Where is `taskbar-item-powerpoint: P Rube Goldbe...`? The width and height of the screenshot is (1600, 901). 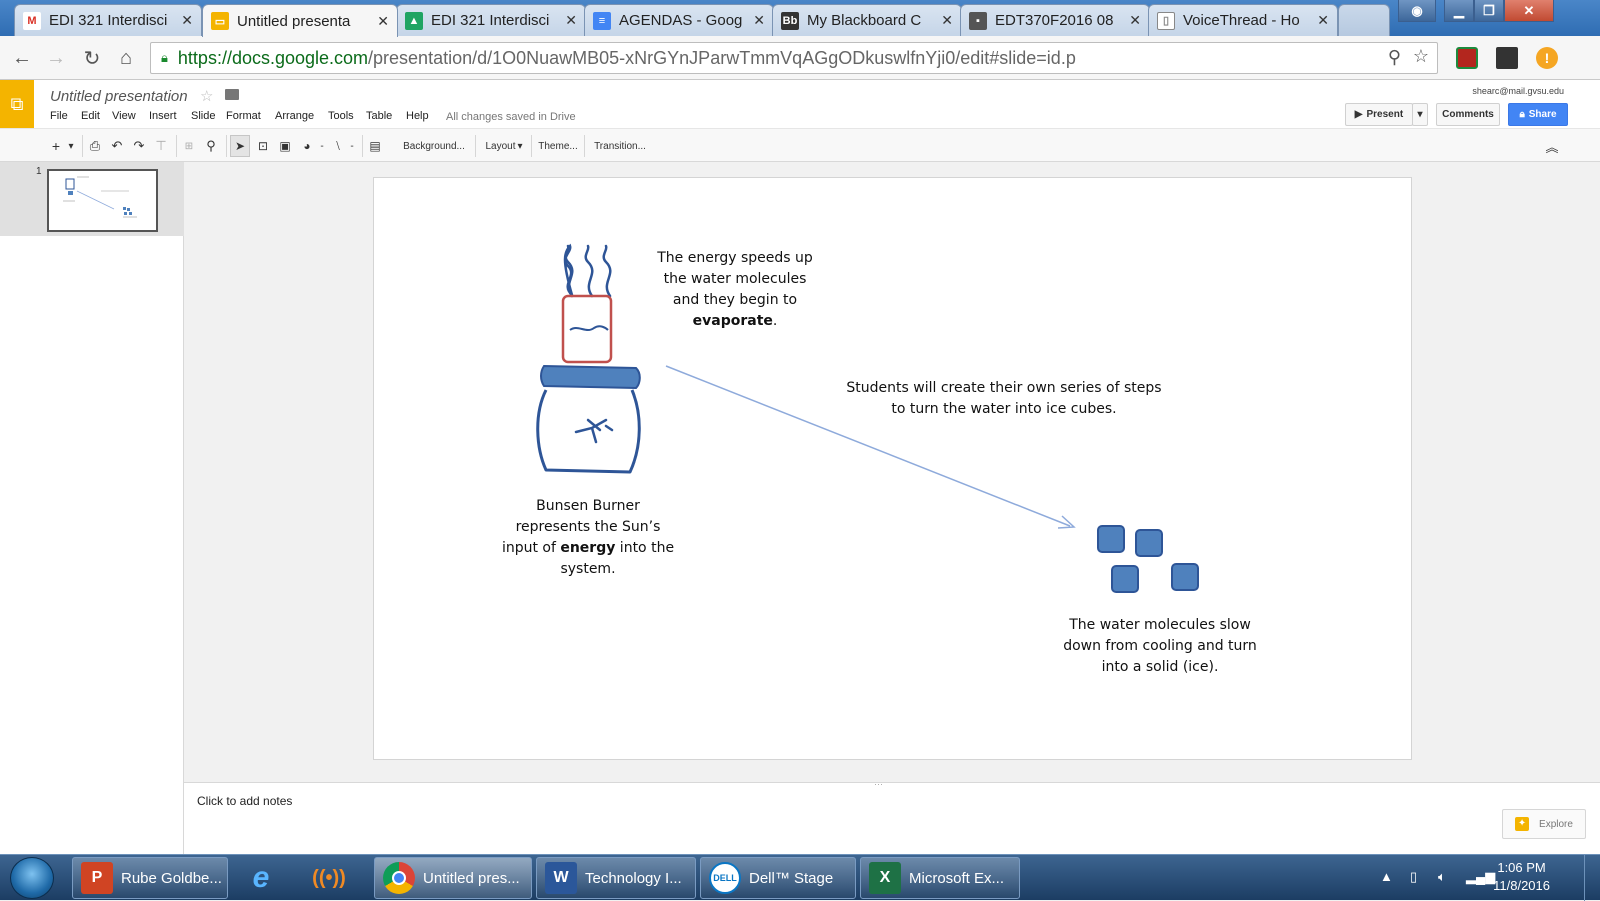 taskbar-item-powerpoint: P Rube Goldbe... is located at coordinates (150, 878).